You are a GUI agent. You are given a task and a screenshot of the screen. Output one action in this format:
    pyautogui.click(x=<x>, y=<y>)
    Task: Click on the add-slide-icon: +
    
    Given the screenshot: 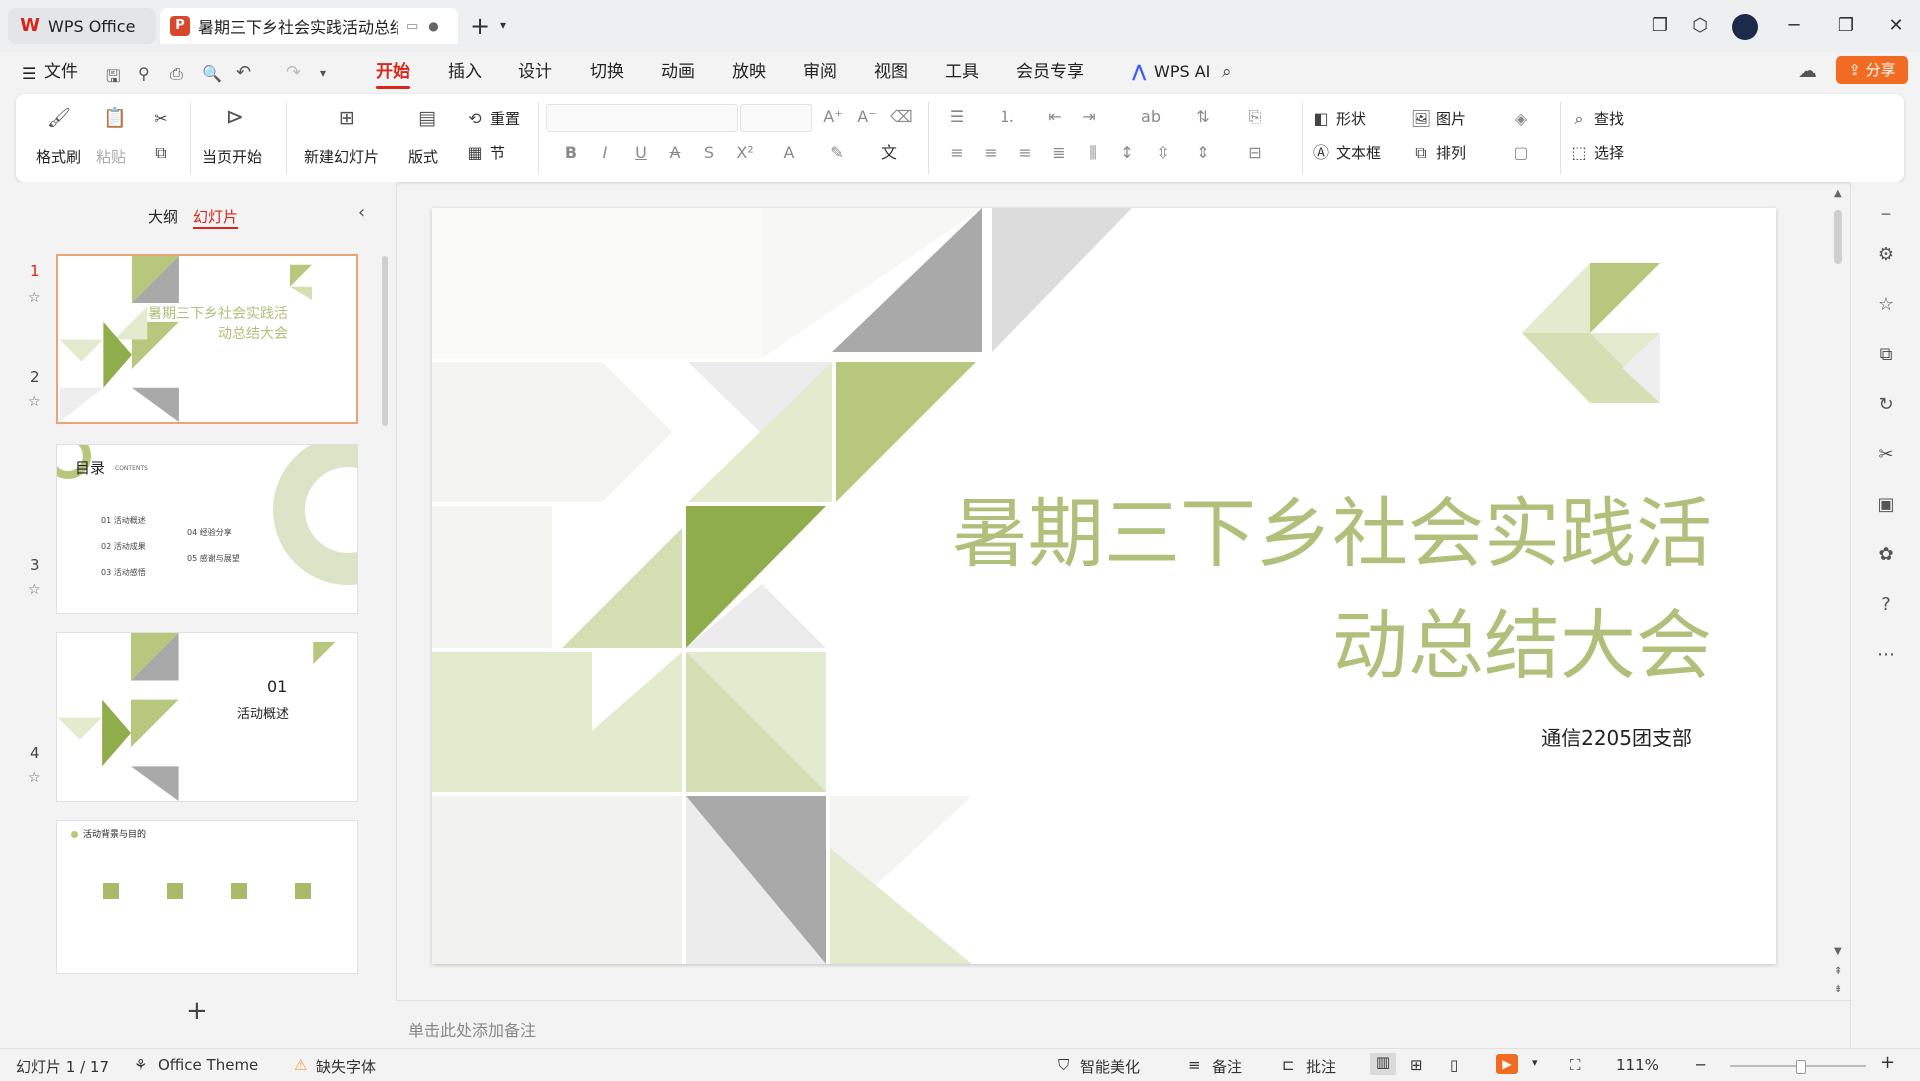 What is the action you would take?
    pyautogui.click(x=197, y=1011)
    